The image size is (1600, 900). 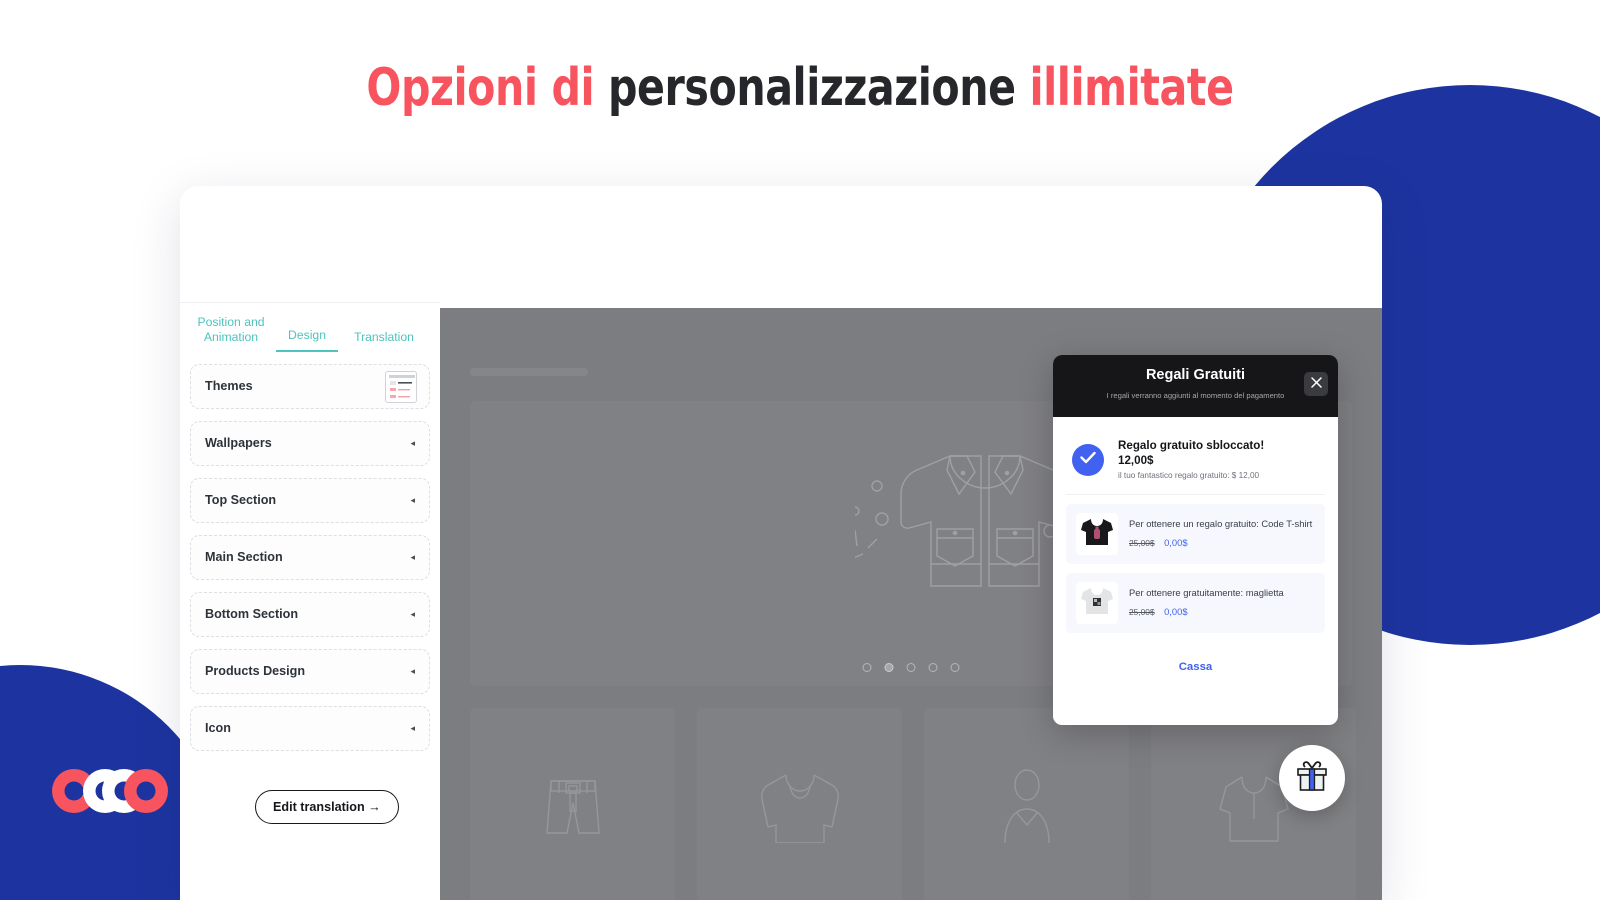 I want to click on page-title: Opzioni di personalizzazione illimitate, so click(x=800, y=88).